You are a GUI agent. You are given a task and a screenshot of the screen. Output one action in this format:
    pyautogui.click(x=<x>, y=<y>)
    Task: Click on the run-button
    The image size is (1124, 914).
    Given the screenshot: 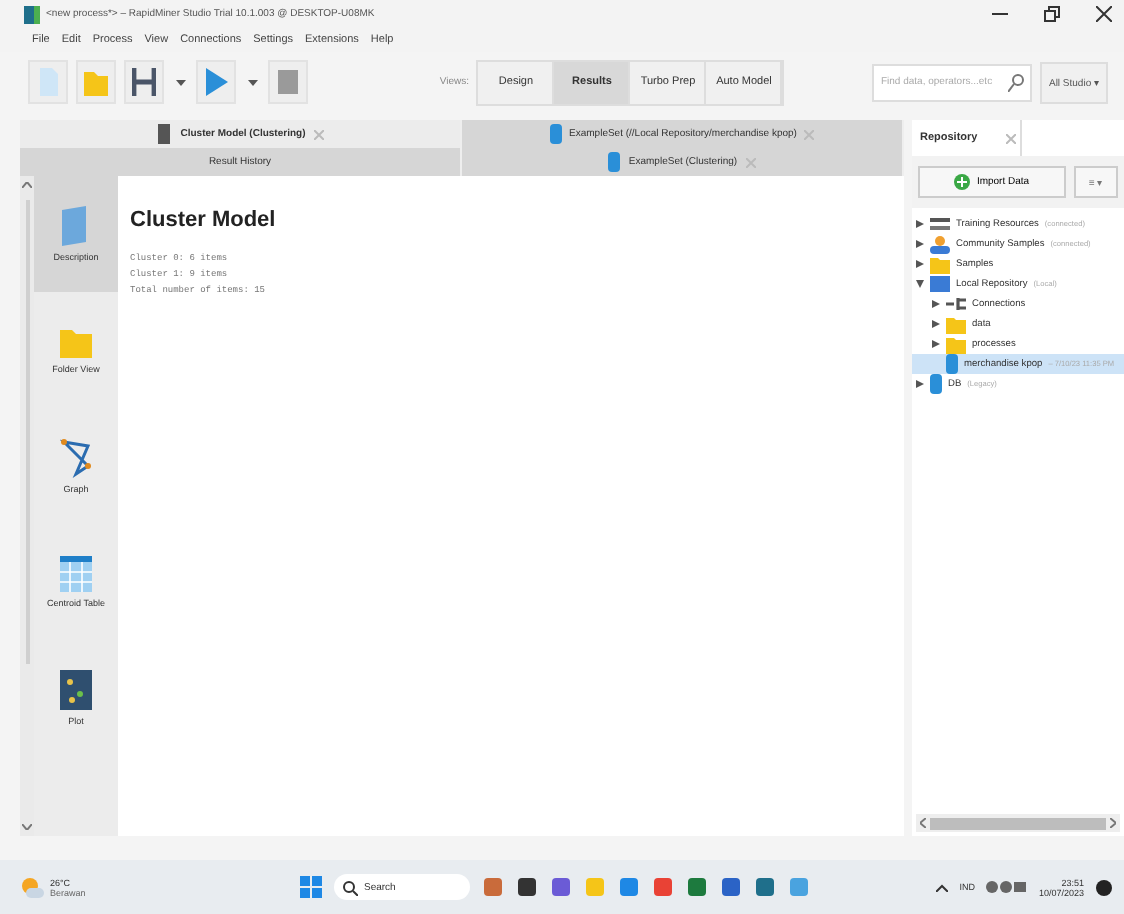 What is the action you would take?
    pyautogui.click(x=216, y=82)
    